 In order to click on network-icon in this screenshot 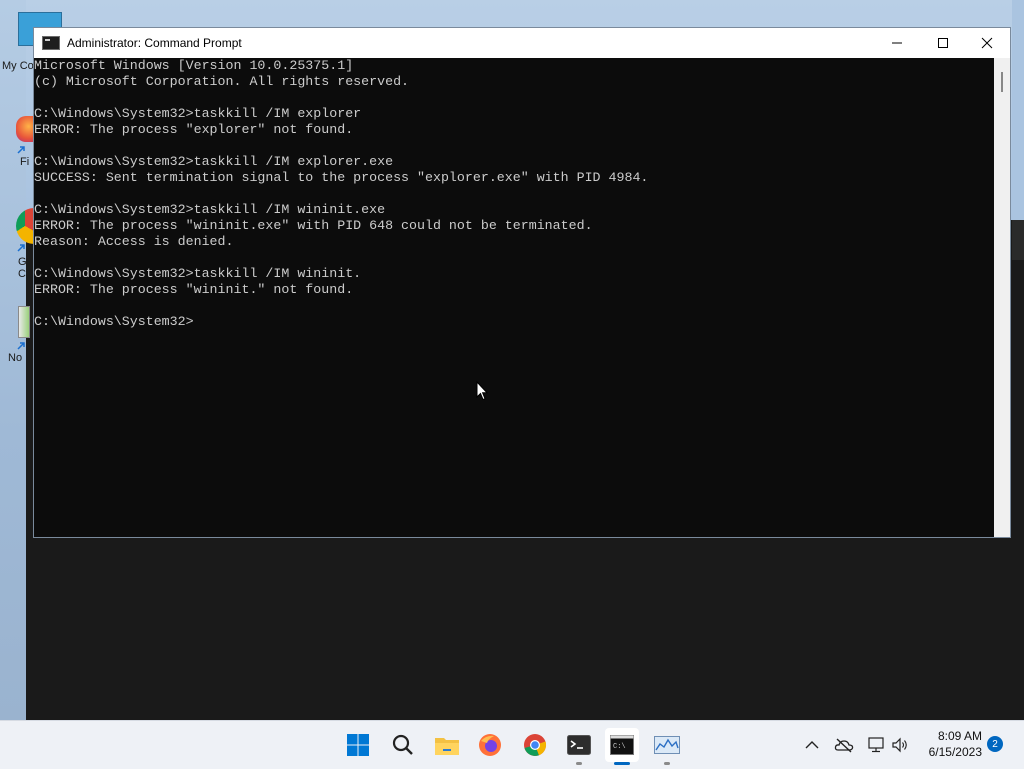, I will do `click(876, 745)`.